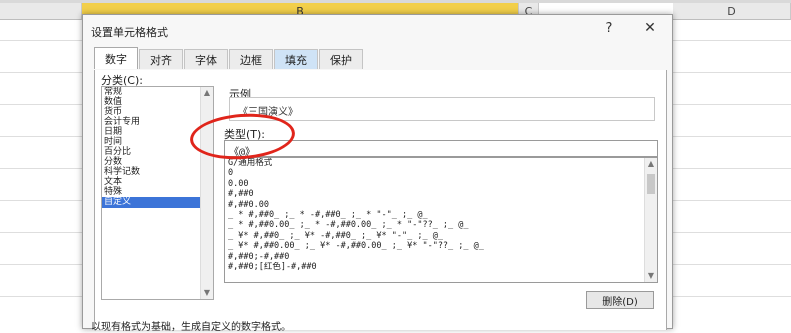 The image size is (791, 333). I want to click on category-item-percentage: 百分比, so click(157, 152).